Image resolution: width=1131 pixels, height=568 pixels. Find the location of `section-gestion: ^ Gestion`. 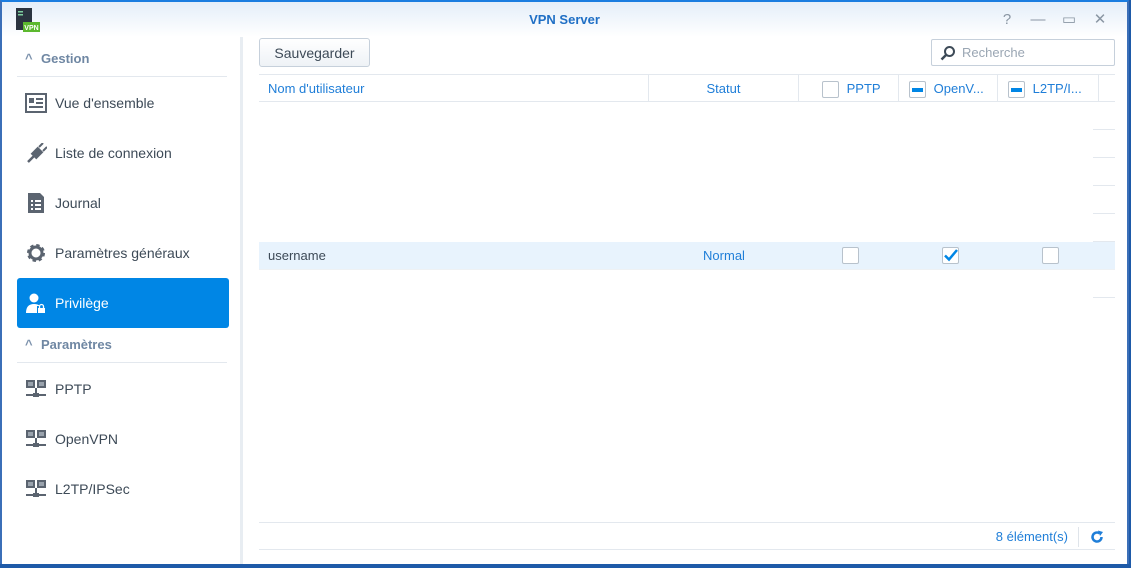

section-gestion: ^ Gestion is located at coordinates (122, 59).